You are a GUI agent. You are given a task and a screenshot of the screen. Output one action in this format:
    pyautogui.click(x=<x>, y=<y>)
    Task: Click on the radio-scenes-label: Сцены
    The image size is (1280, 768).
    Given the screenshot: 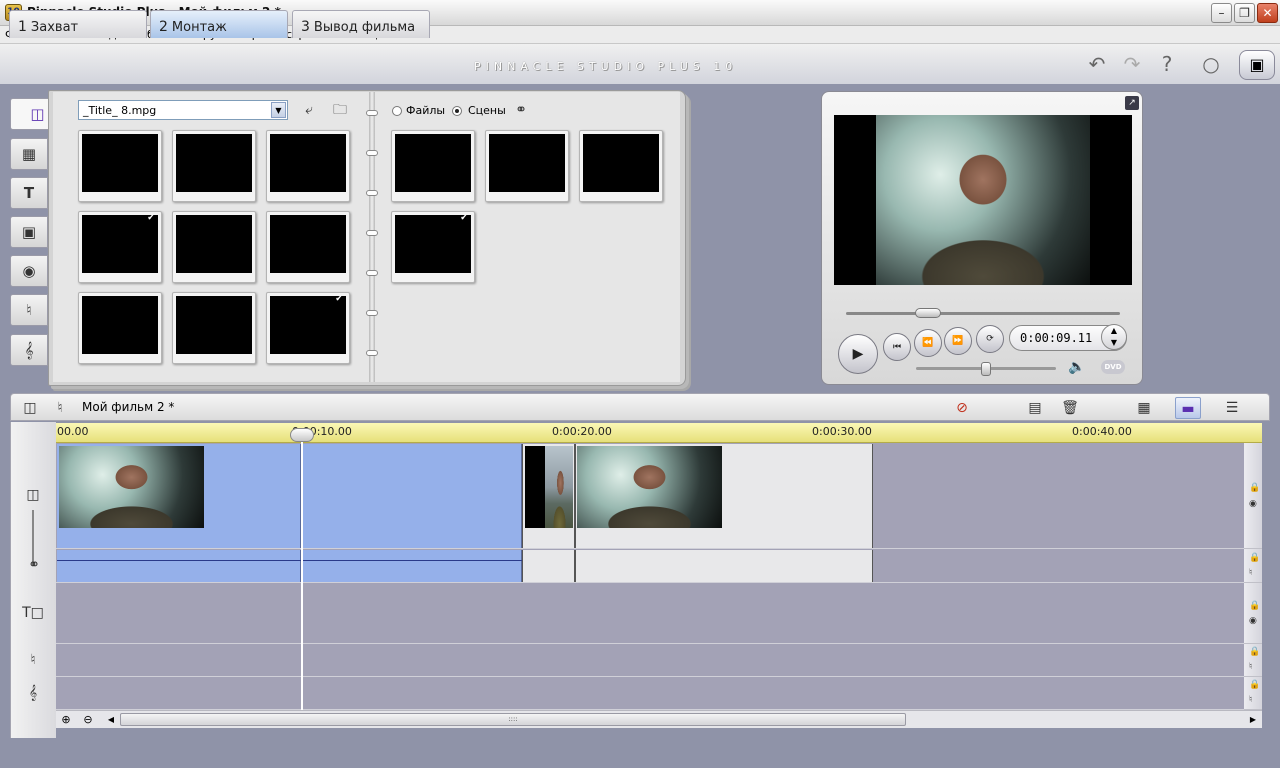 What is the action you would take?
    pyautogui.click(x=487, y=110)
    